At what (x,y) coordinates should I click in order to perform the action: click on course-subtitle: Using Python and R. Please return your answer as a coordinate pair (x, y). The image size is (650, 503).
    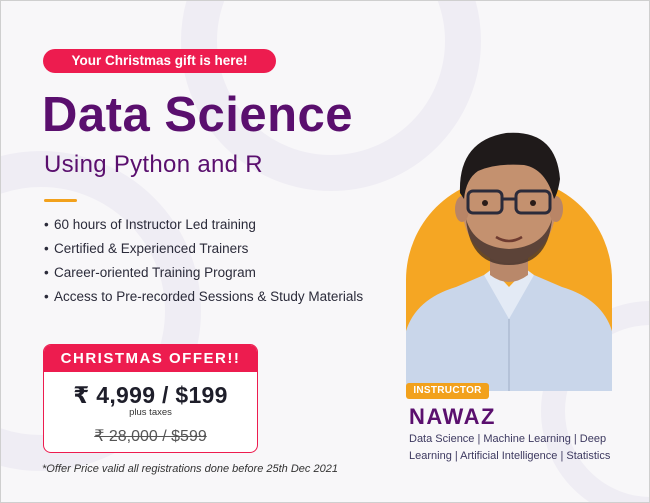
    Looking at the image, I should click on (153, 164).